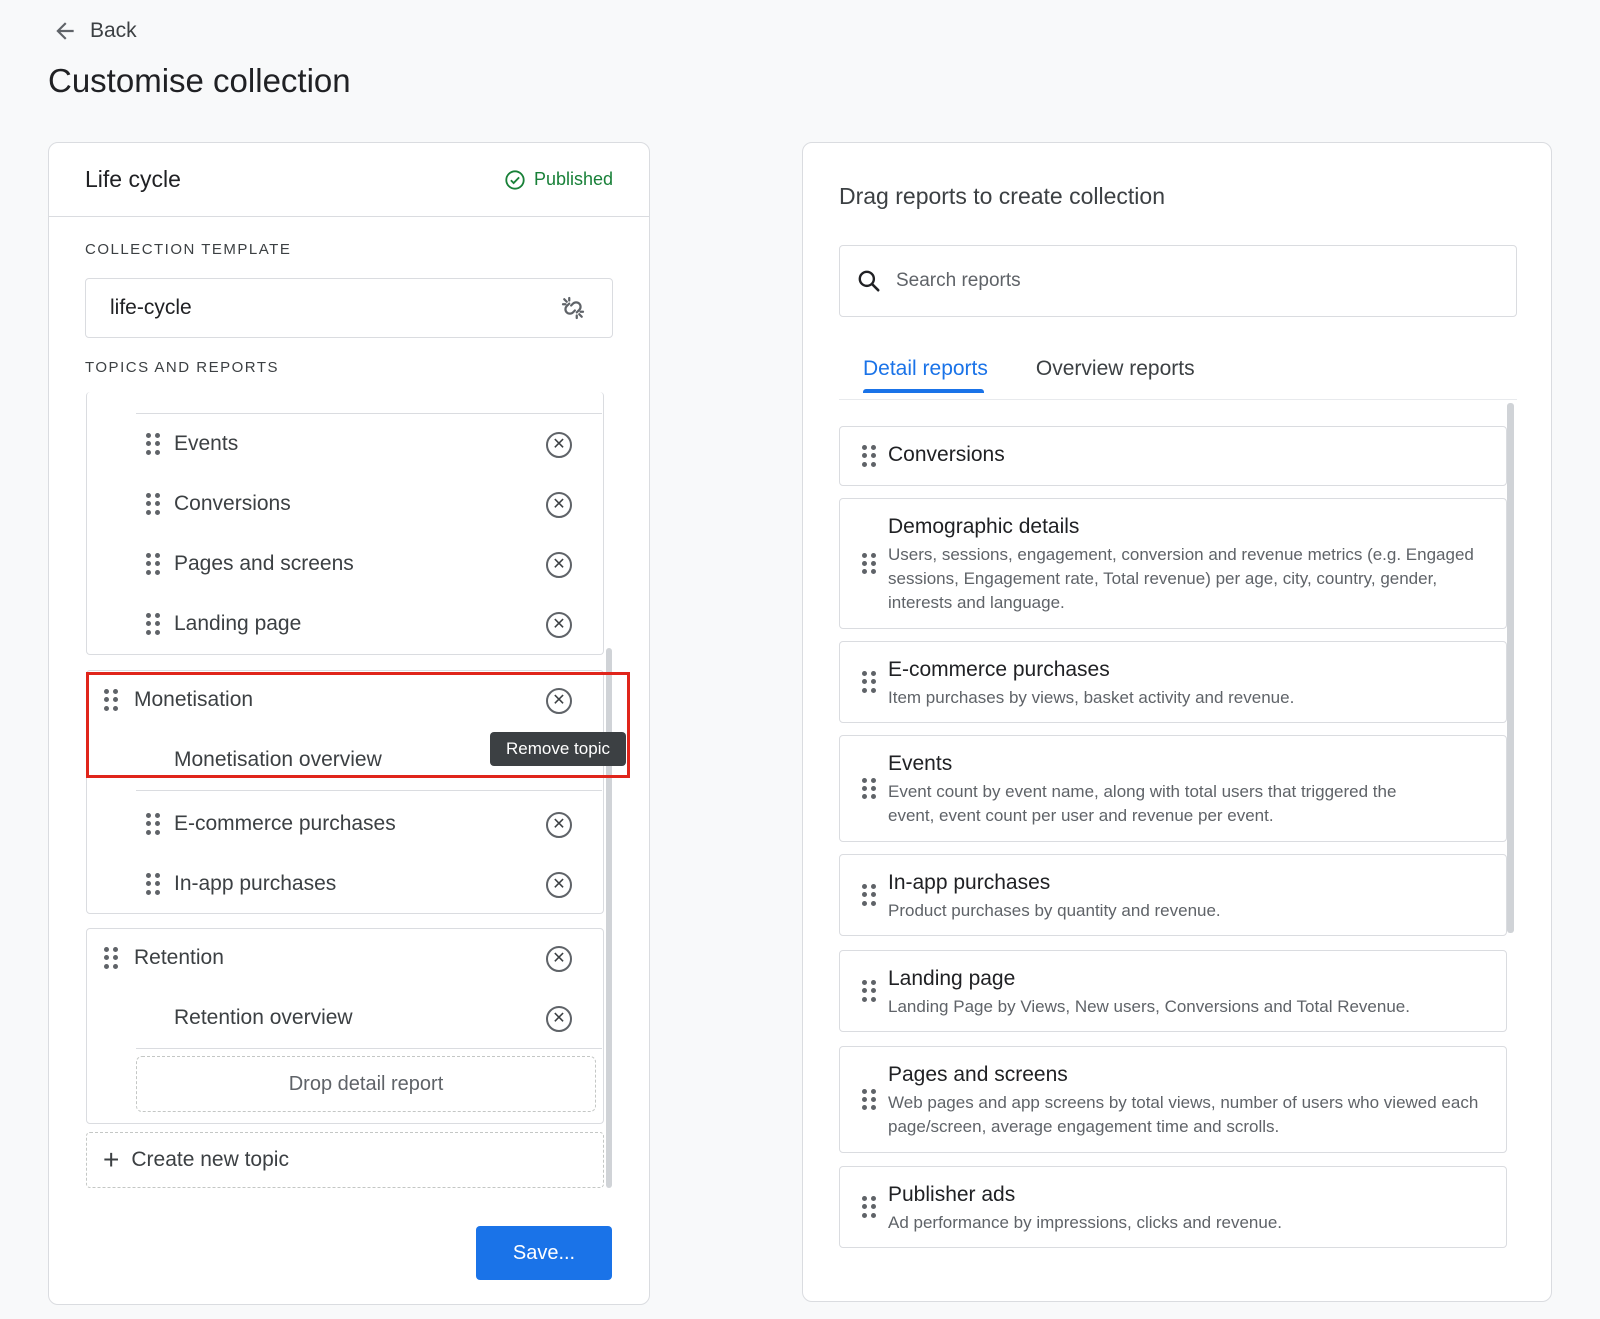  I want to click on report-card-conversions: Conversions, so click(1173, 456).